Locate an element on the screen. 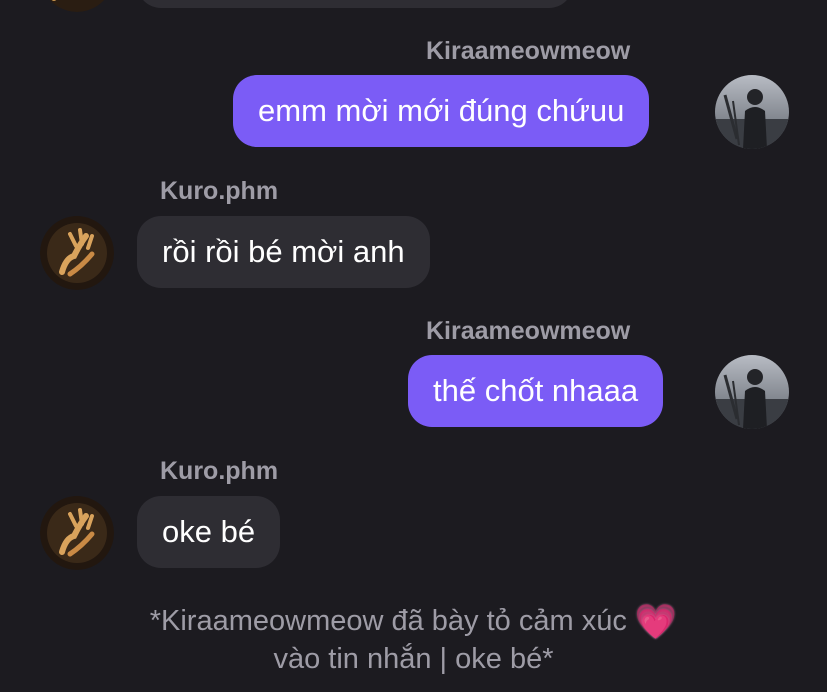  message-text: emm mời mới đúng chứuu is located at coordinates (441, 110).